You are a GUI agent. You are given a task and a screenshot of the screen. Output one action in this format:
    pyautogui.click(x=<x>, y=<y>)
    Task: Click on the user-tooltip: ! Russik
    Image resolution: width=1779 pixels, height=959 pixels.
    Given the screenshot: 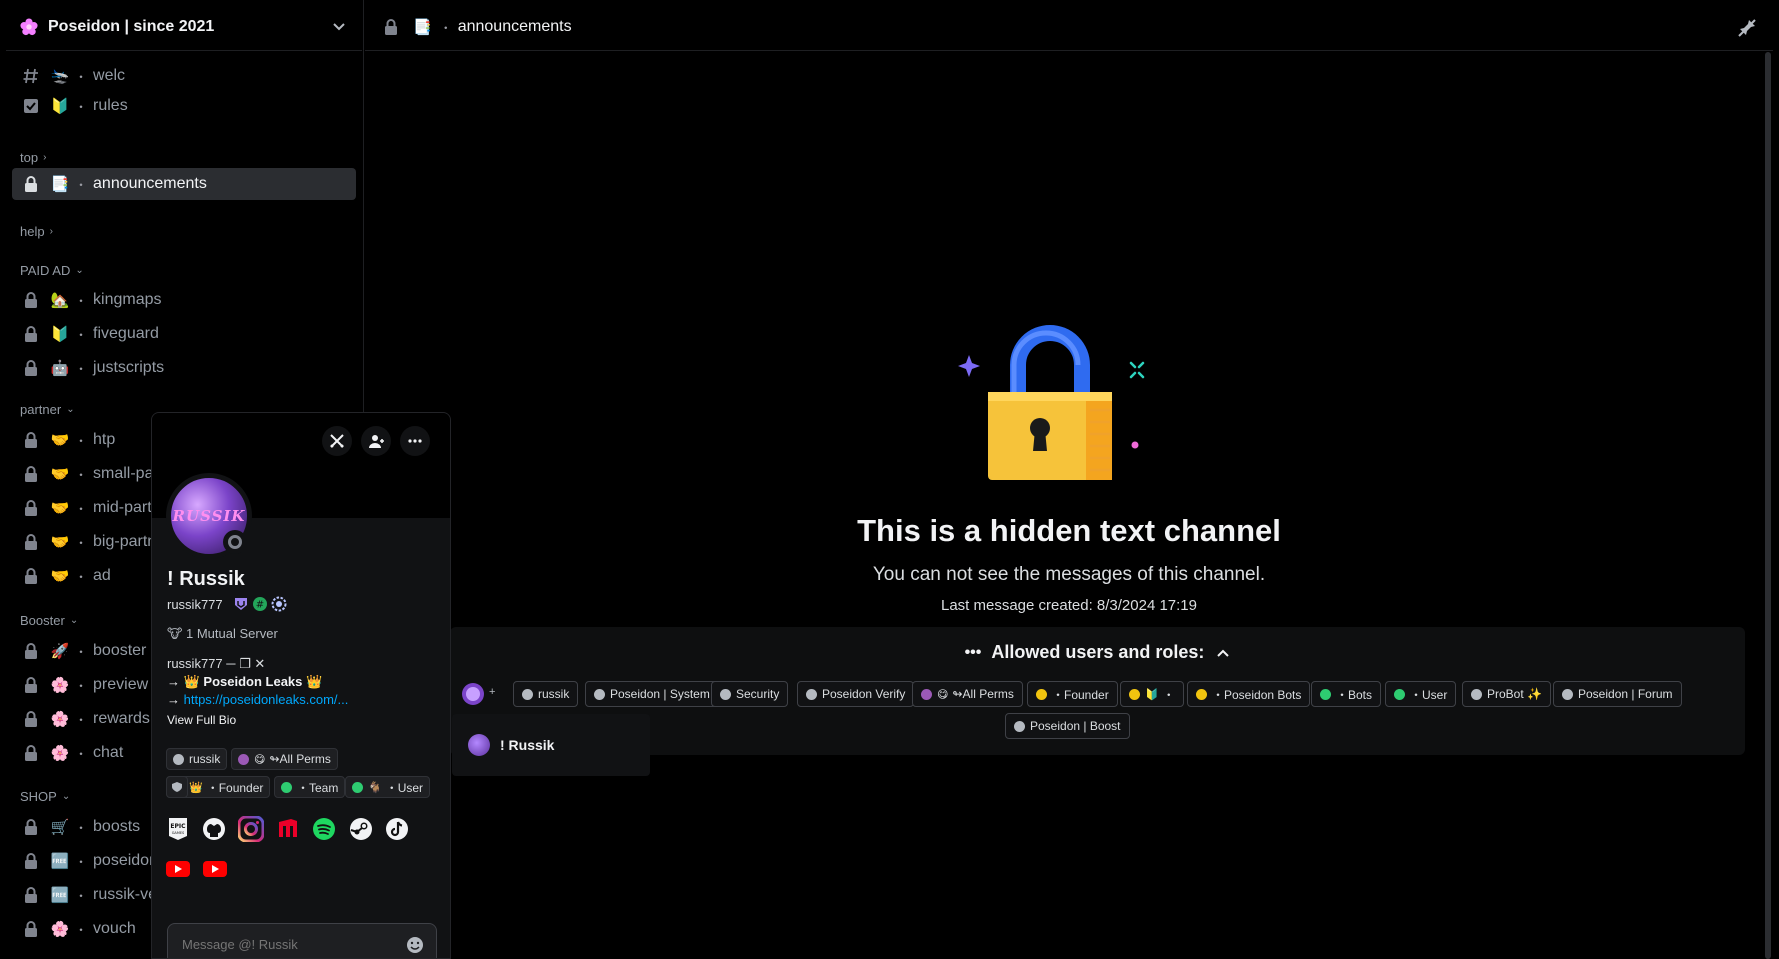 What is the action you would take?
    pyautogui.click(x=551, y=745)
    